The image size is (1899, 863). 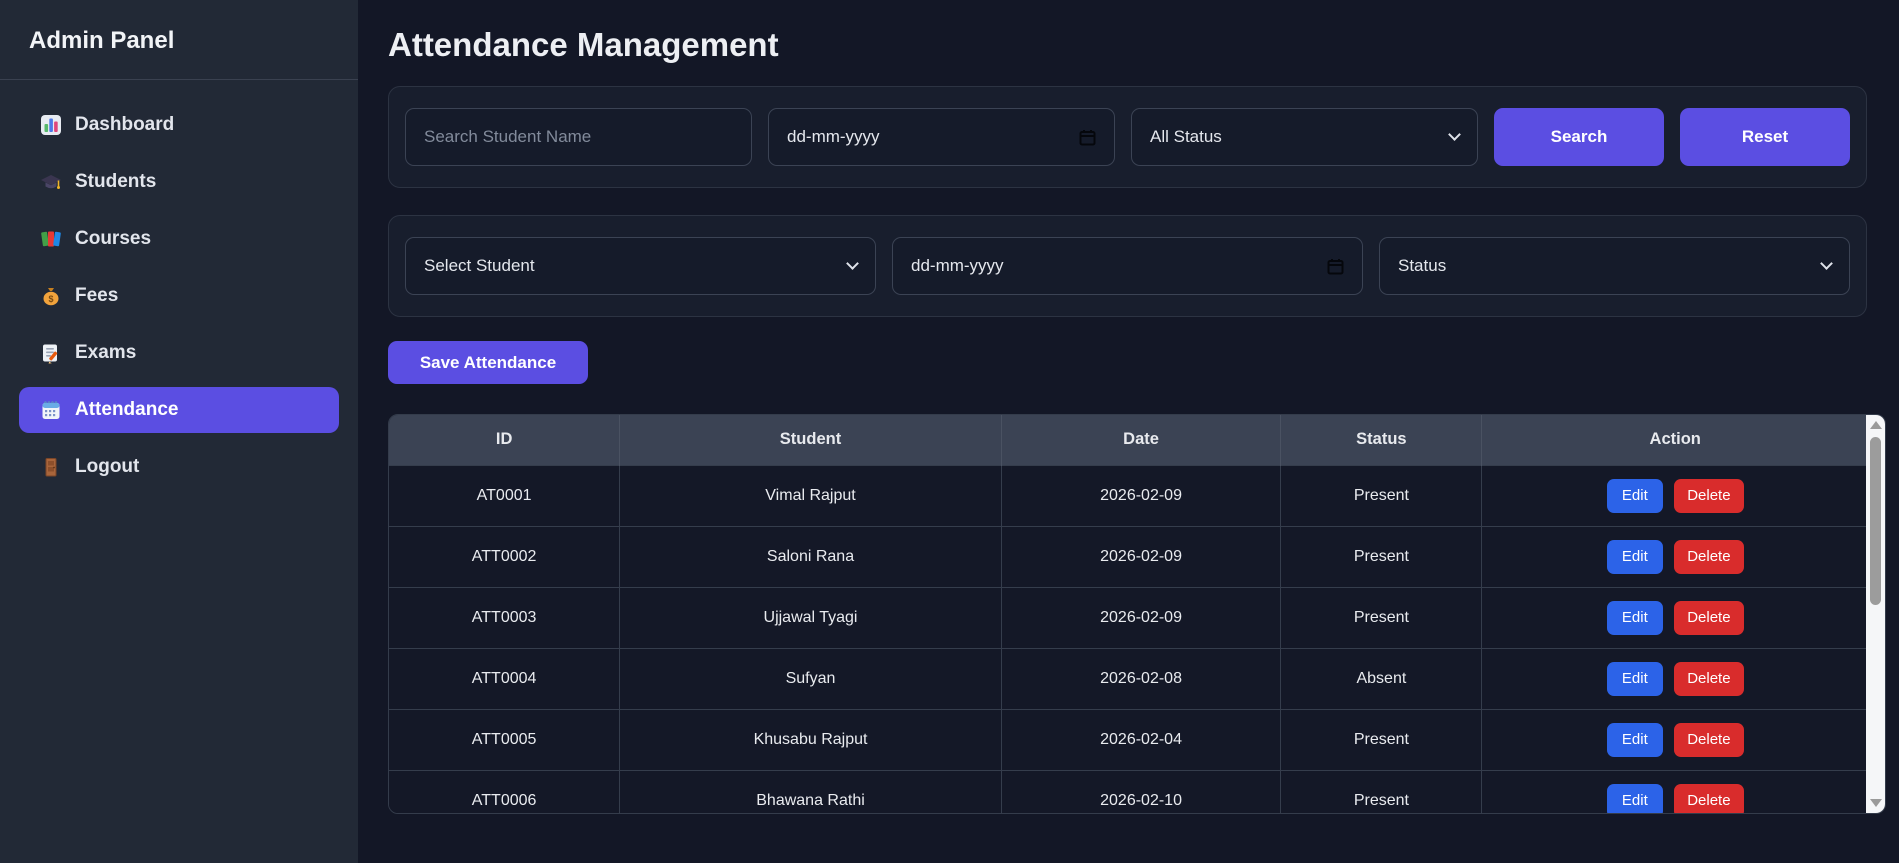 What do you see at coordinates (941, 137) in the screenshot?
I see `filter-date-input: dd-mm-yyyy` at bounding box center [941, 137].